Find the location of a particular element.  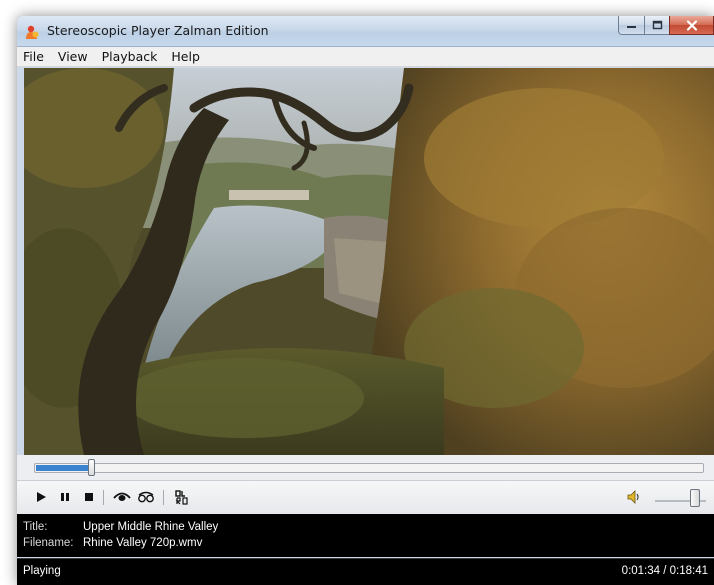

volume-slider-thumb is located at coordinates (695, 498).